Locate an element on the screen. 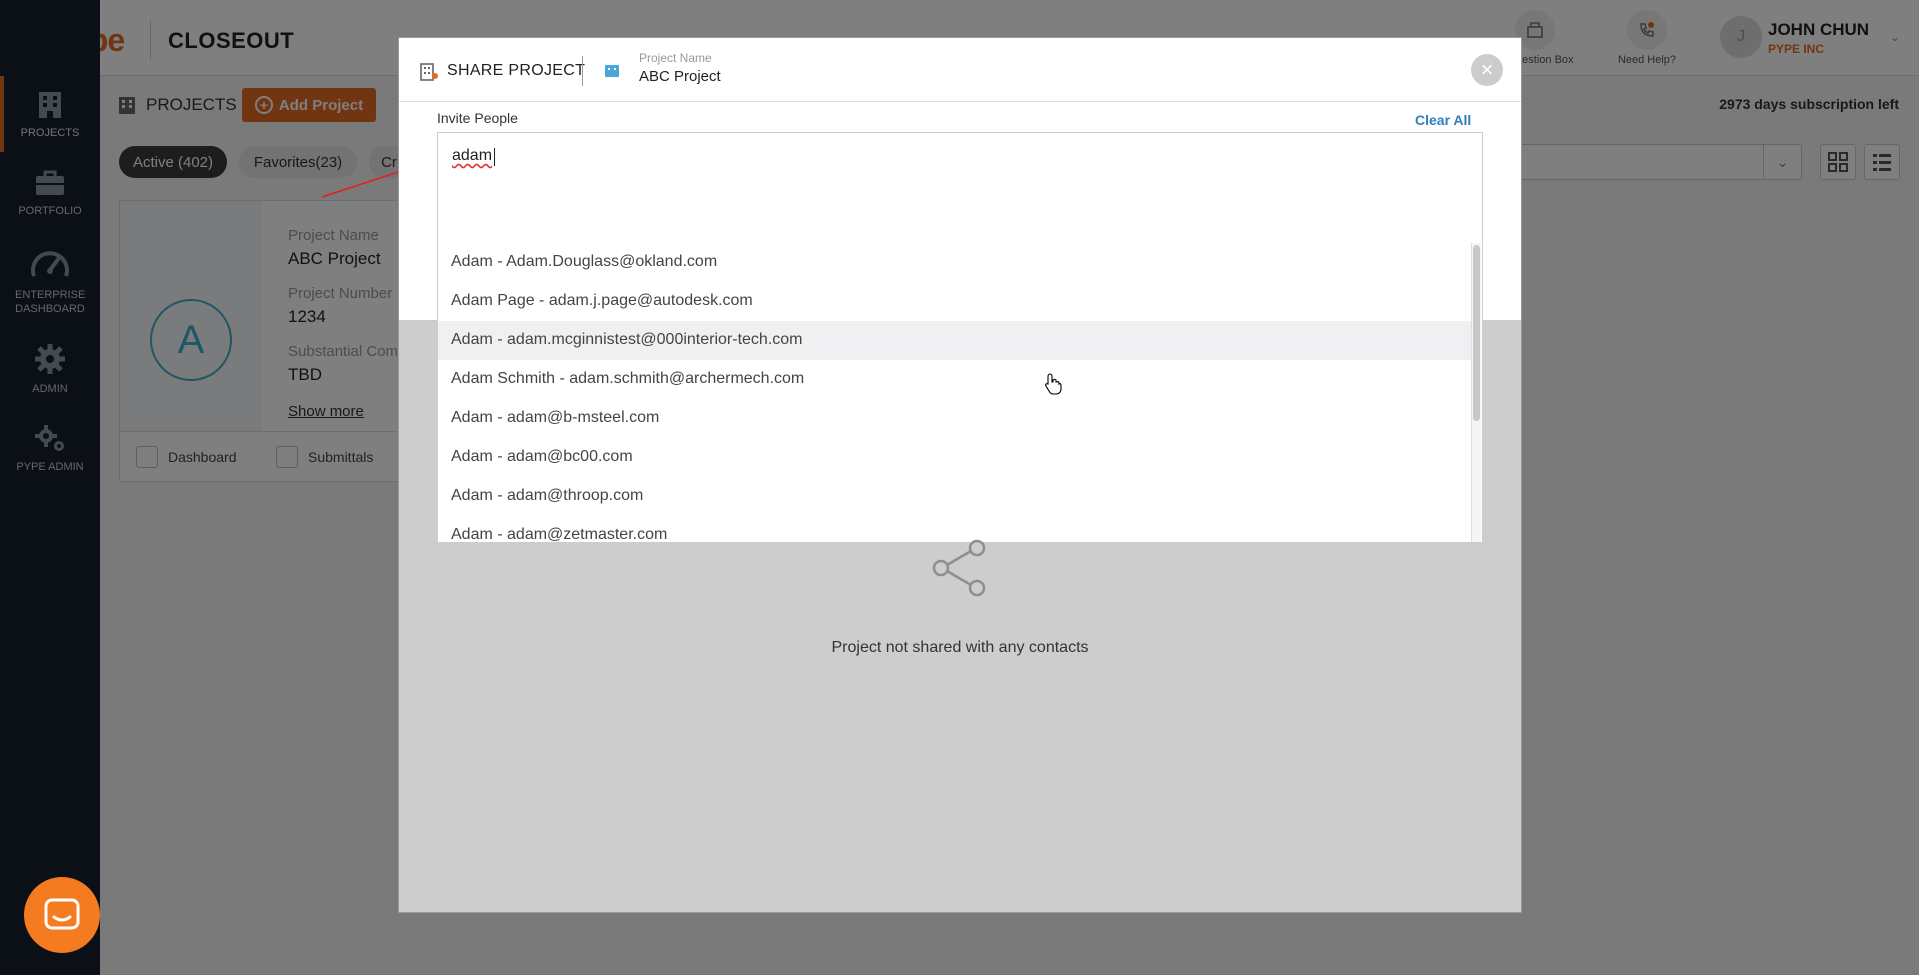 This screenshot has width=1919, height=975. hand-cursor-icon is located at coordinates (1053, 384).